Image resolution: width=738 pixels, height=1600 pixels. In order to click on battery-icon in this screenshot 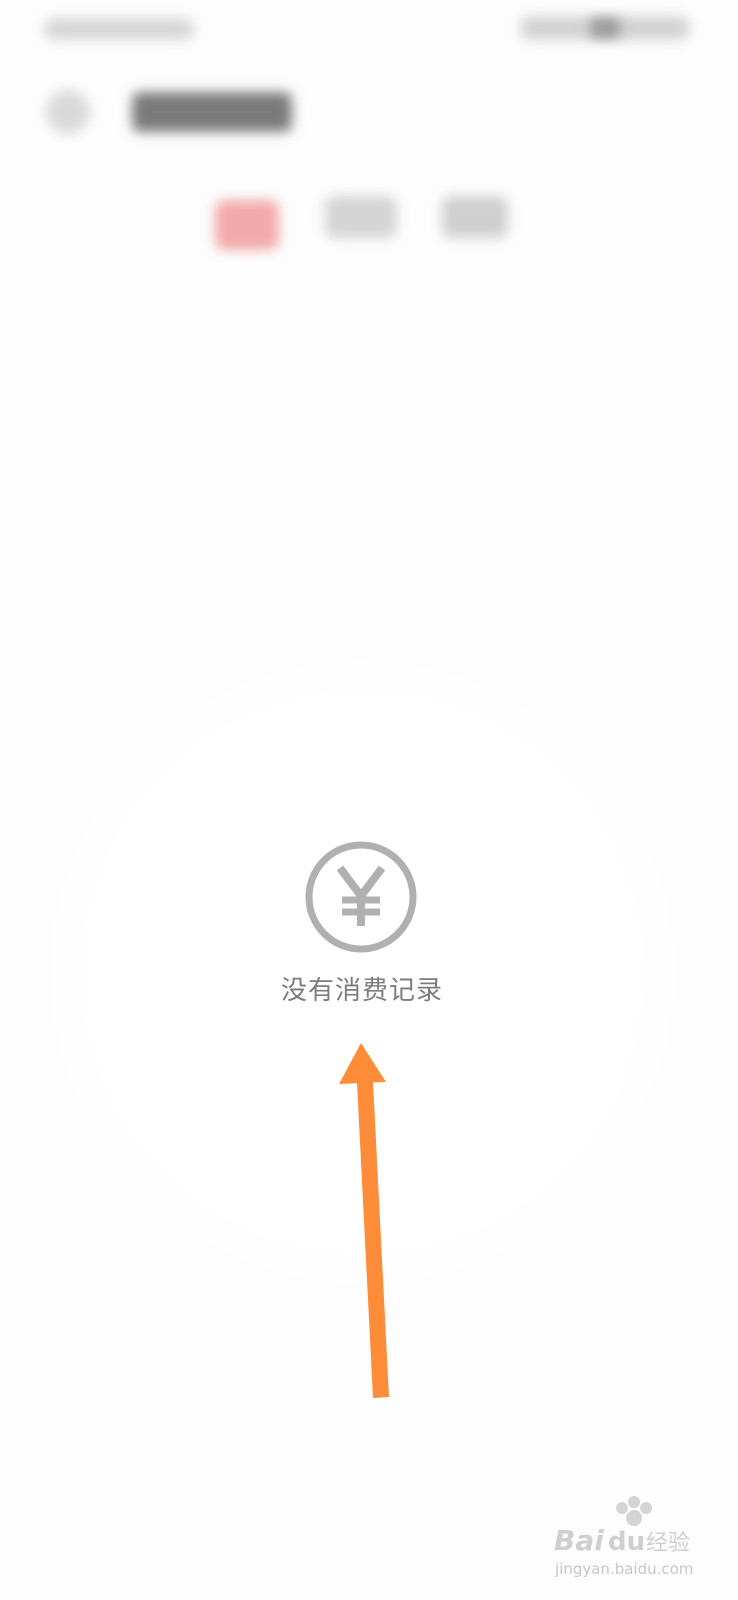, I will do `click(605, 28)`.